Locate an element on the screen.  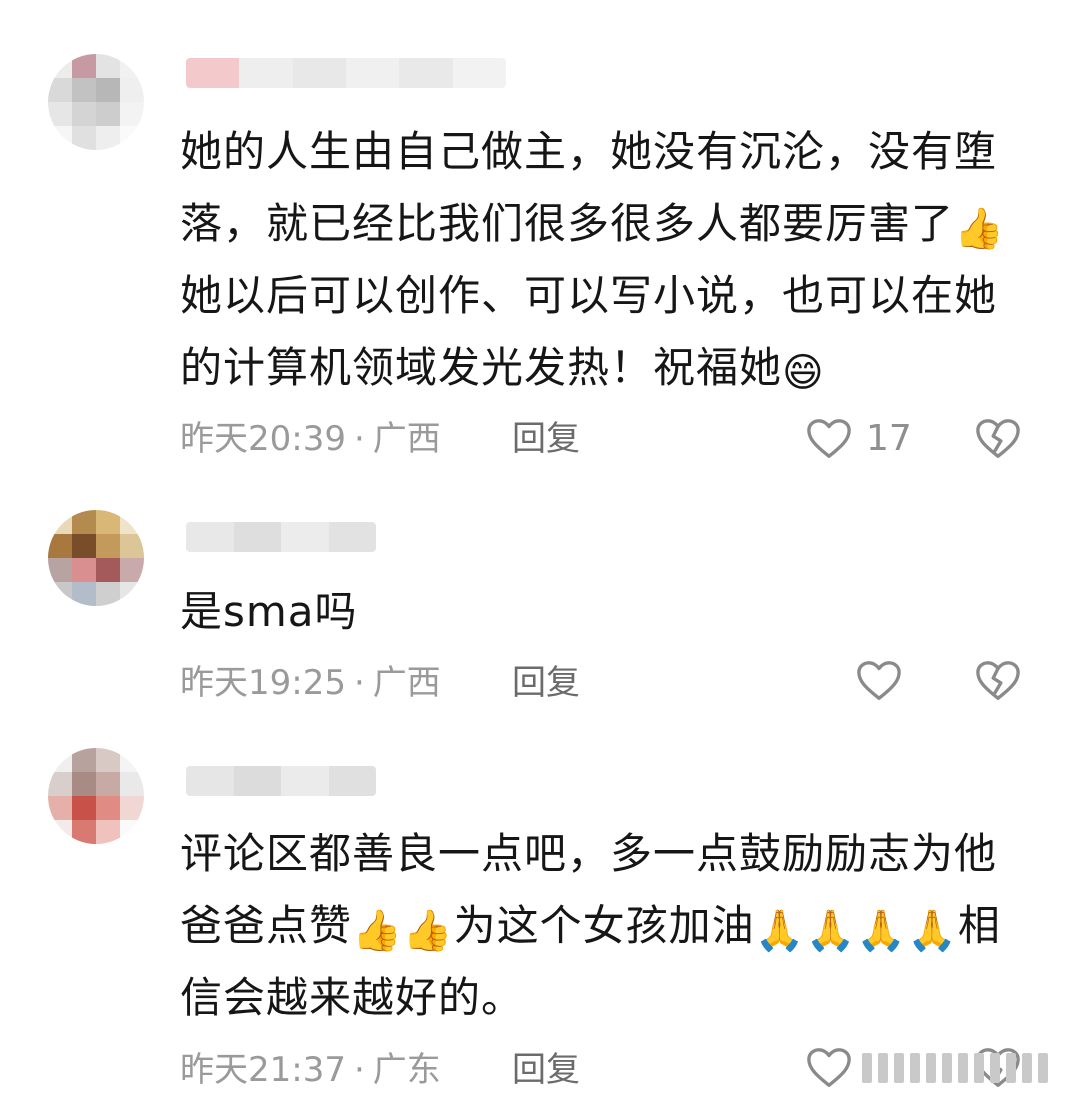
folded-hands-emoji: 🙏🙏🙏🙏 is located at coordinates (856, 931).